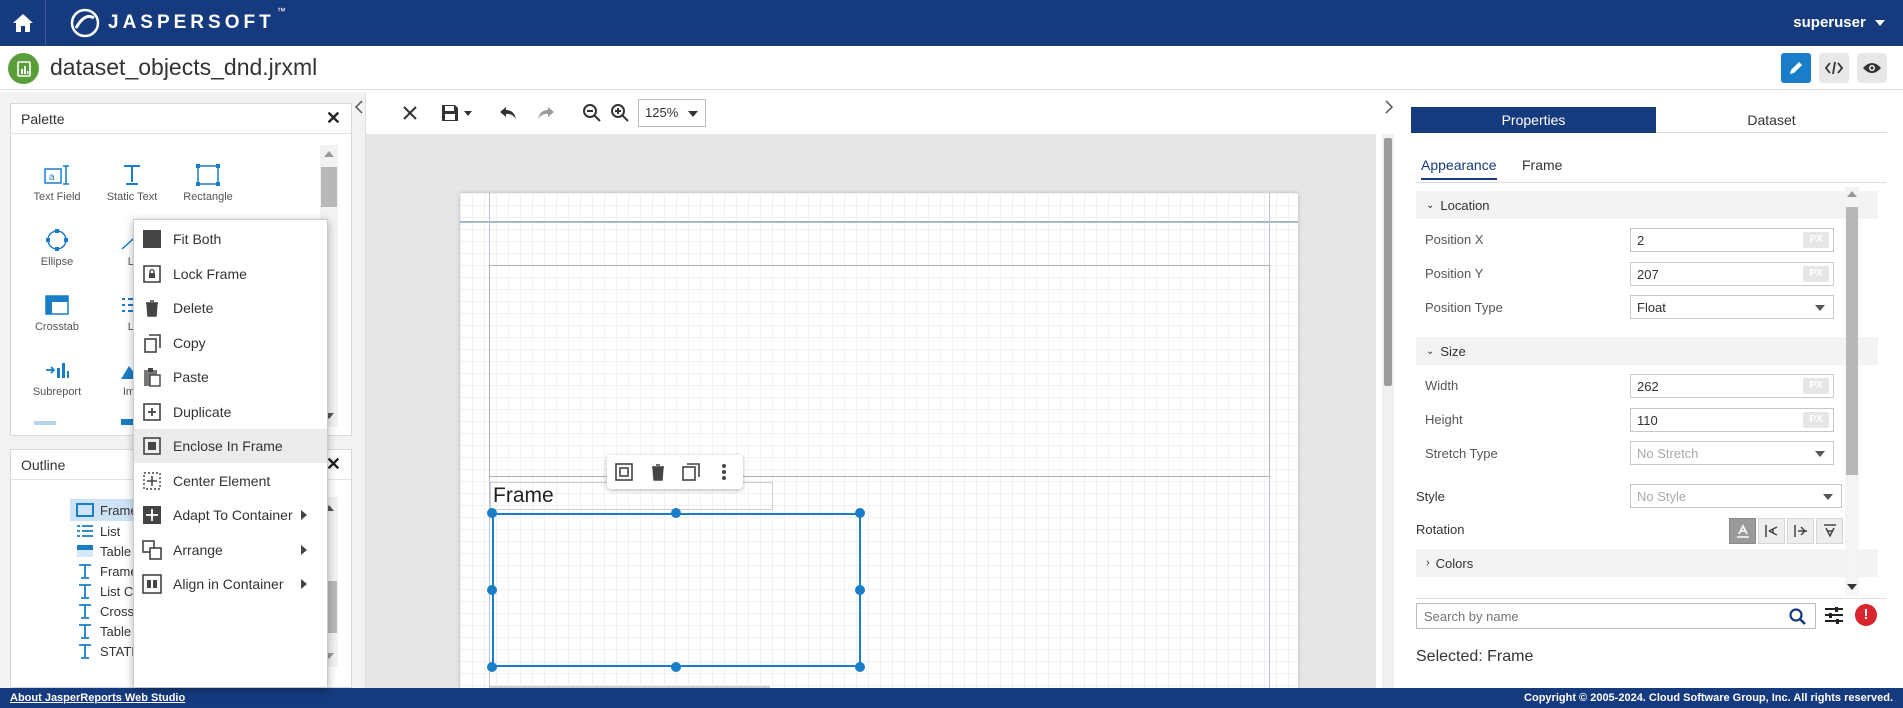  Describe the element at coordinates (1829, 531) in the screenshot. I see `rotation-upside-down-button` at that location.